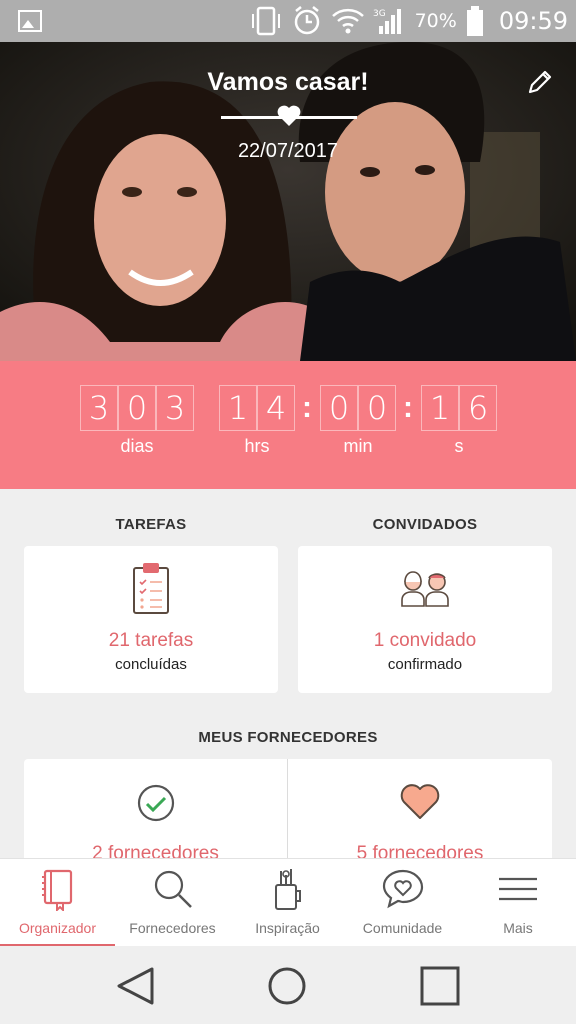  I want to click on guests-heading: CONVIDADOS, so click(425, 524).